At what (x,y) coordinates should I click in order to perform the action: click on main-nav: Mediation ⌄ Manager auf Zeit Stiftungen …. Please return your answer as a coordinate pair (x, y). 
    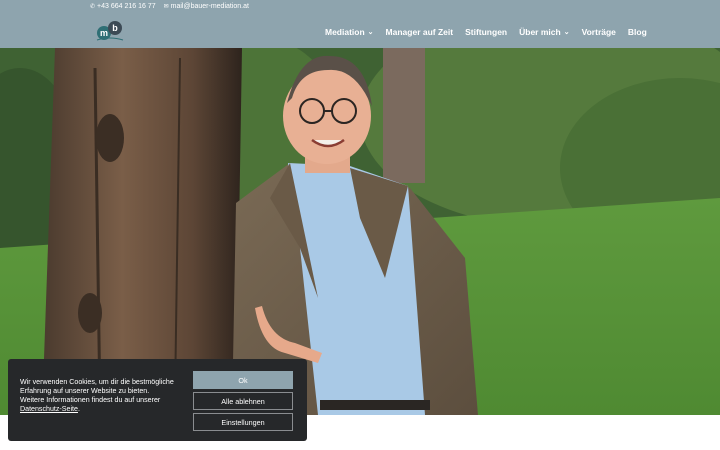
    Looking at the image, I should click on (486, 32).